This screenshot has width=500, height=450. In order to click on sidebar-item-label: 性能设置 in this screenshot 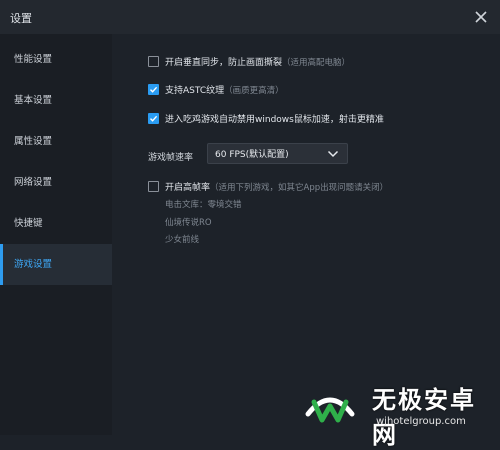, I will do `click(33, 59)`.